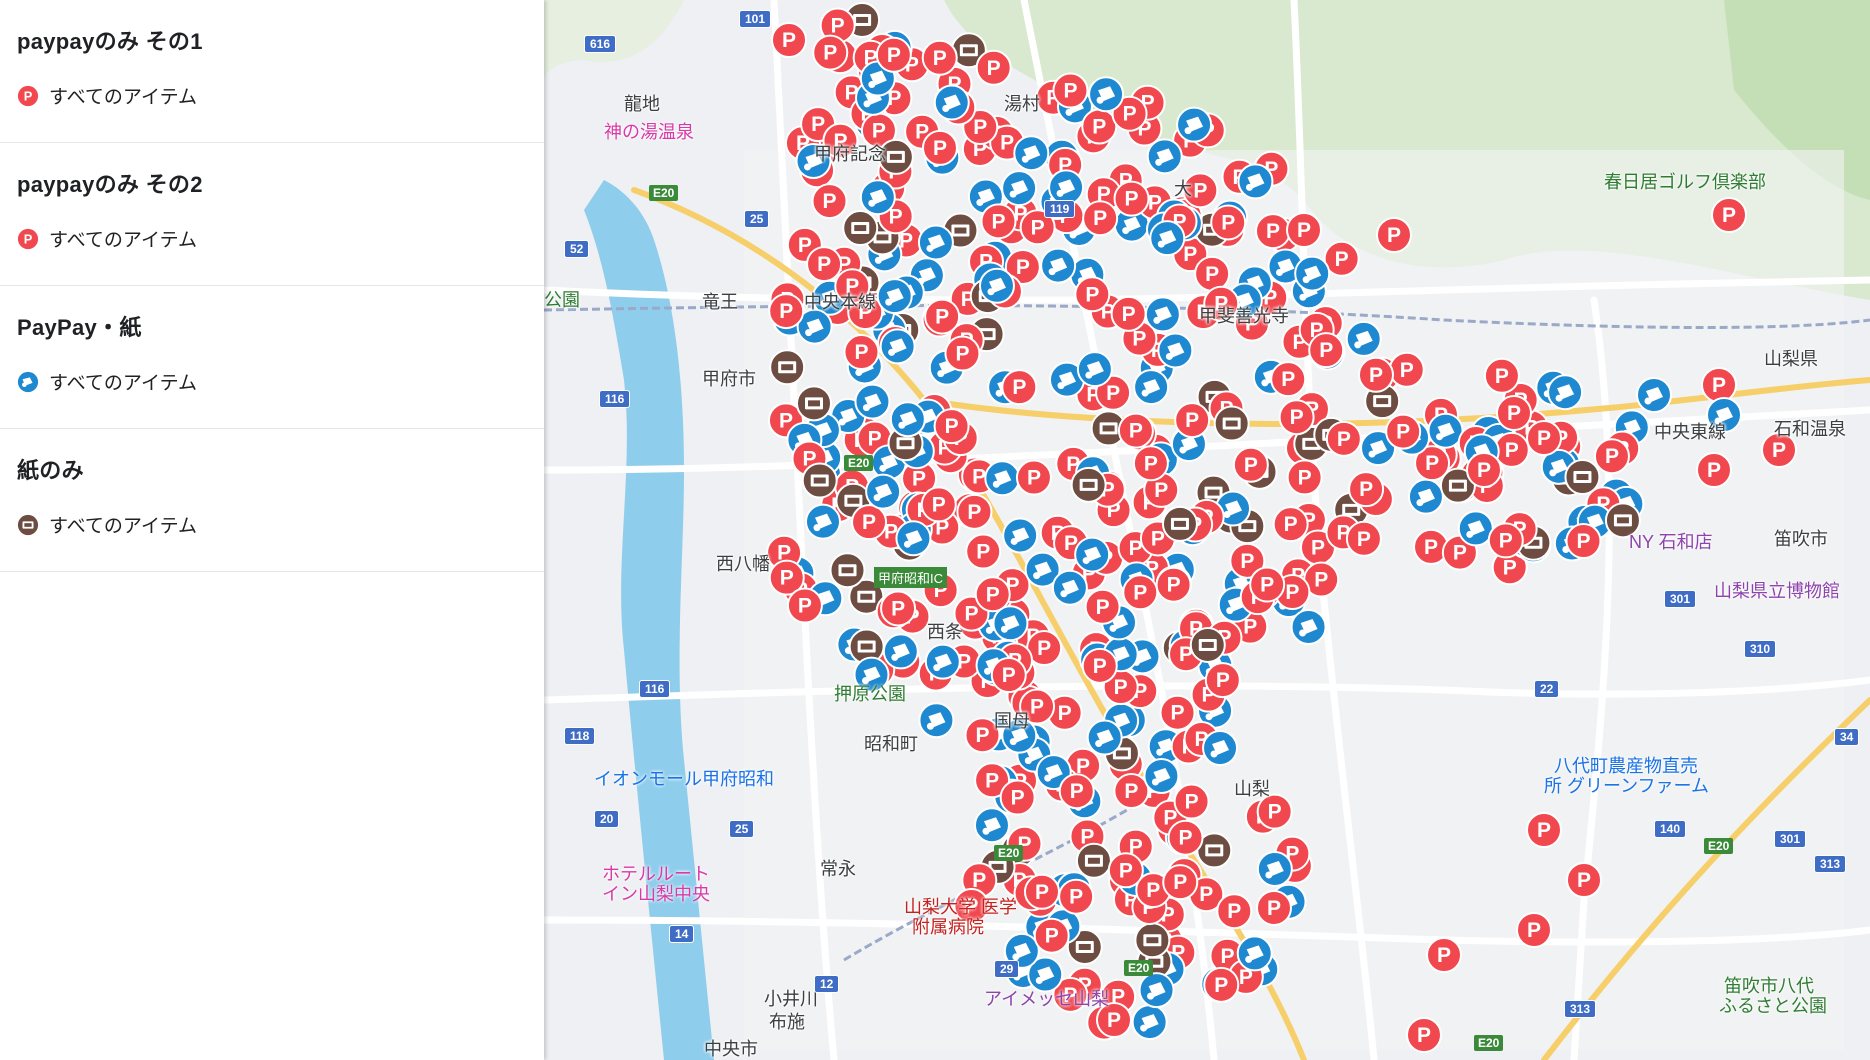  I want to click on place-label: 竜王, so click(720, 302).